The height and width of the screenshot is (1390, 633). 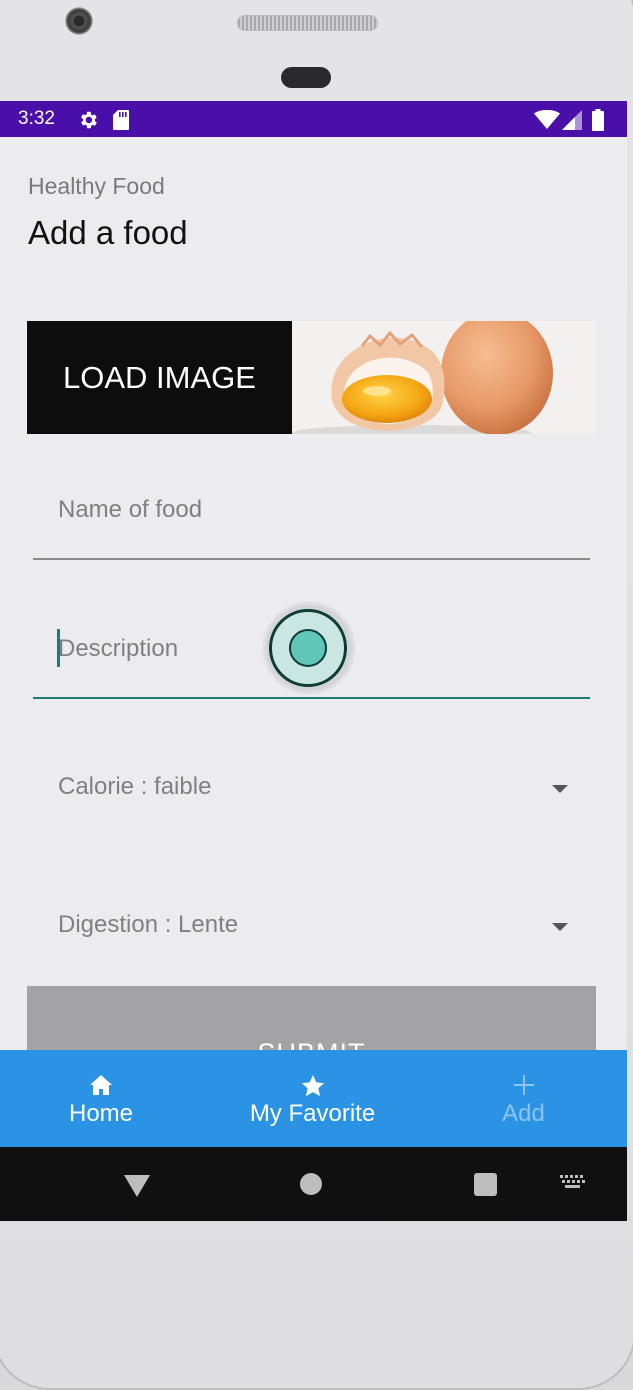 I want to click on digestion-dropdown: Digestion : Lente, so click(x=311, y=936).